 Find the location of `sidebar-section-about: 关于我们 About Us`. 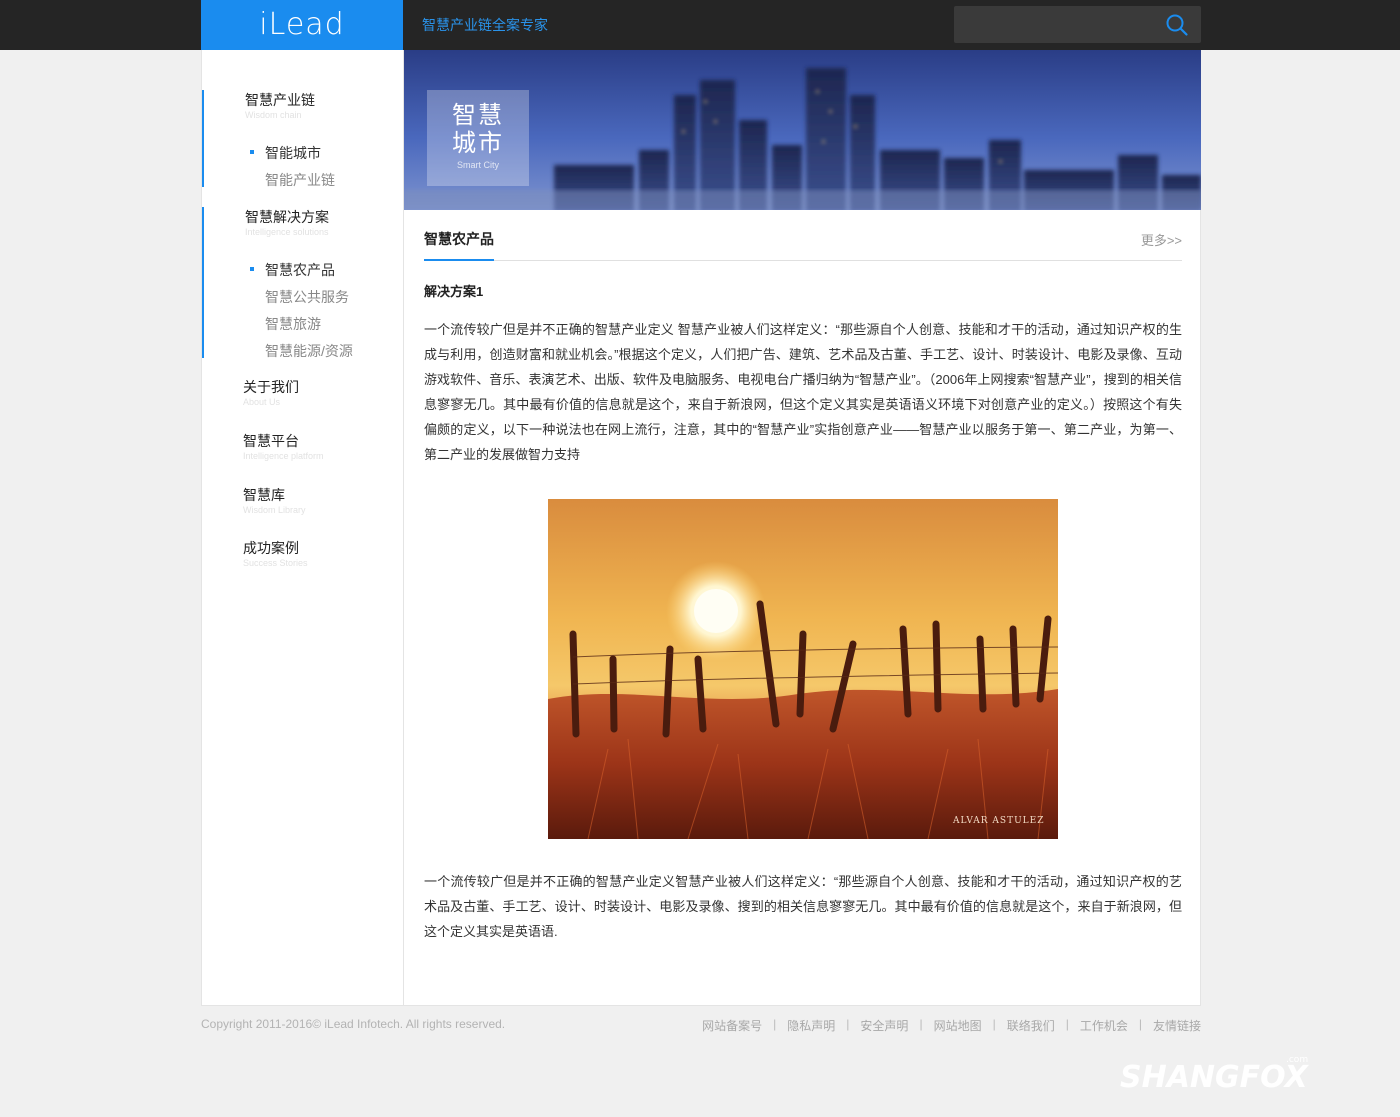

sidebar-section-about: 关于我们 About Us is located at coordinates (302, 397).